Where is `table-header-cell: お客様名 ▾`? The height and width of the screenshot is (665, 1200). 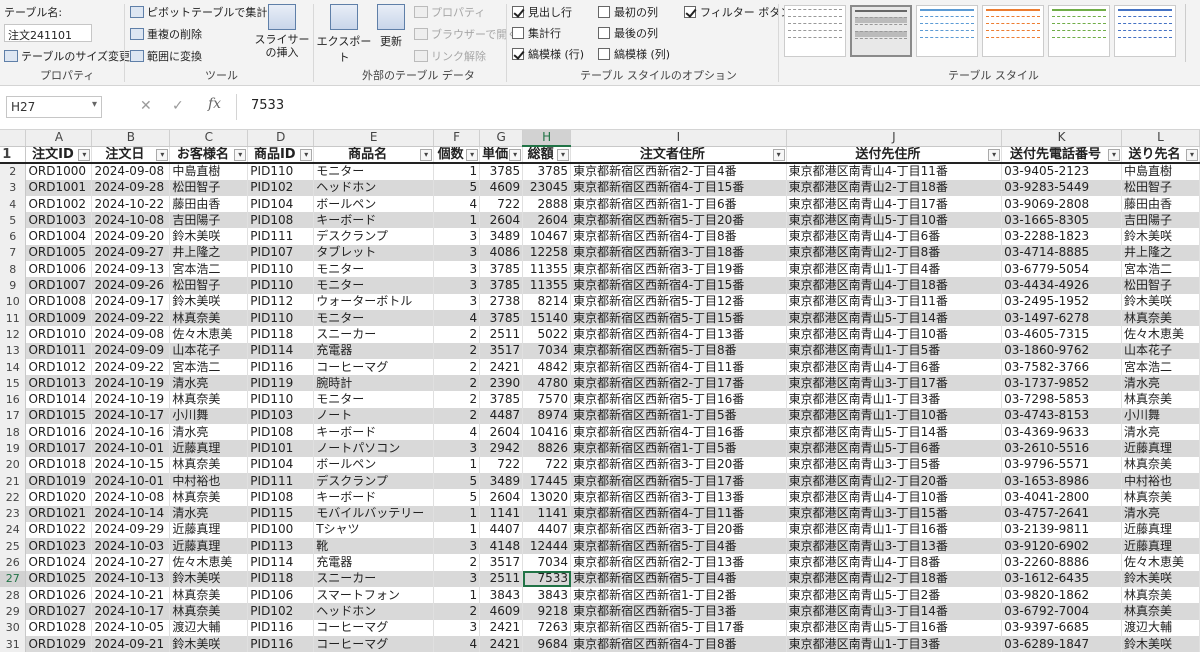
table-header-cell: お客様名 ▾ is located at coordinates (209, 155).